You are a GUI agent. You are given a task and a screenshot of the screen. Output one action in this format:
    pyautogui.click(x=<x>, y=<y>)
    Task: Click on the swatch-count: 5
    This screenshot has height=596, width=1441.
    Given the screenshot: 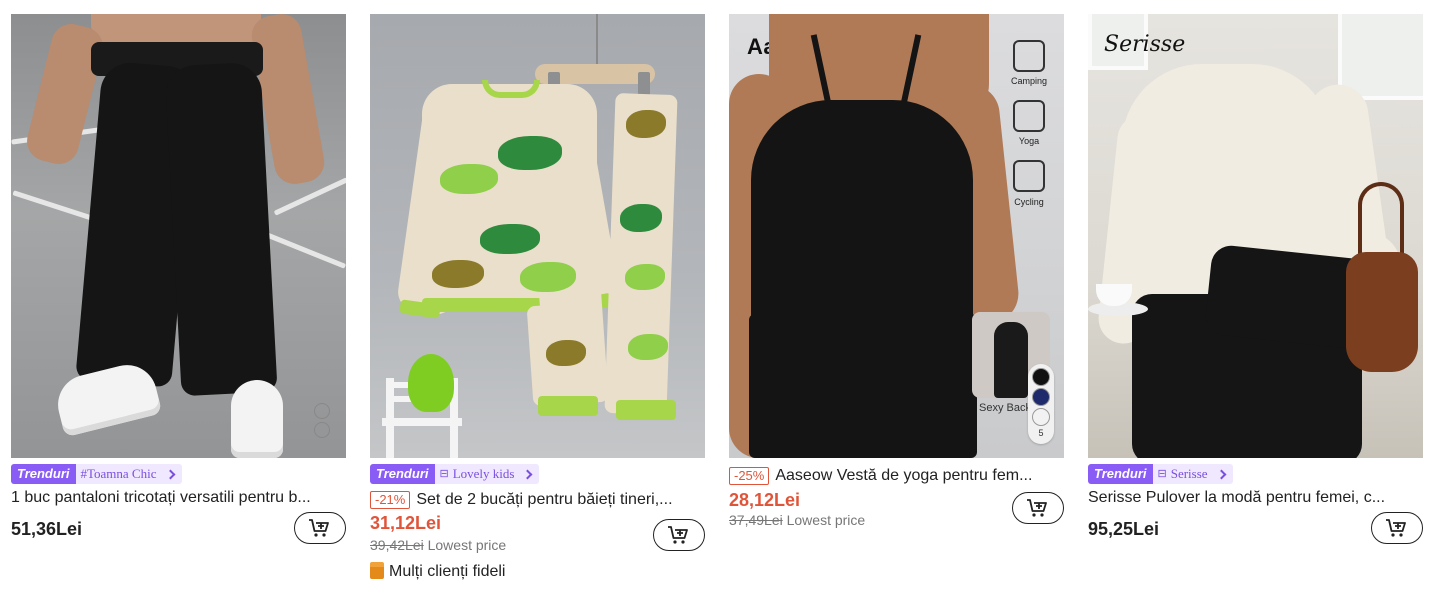 What is the action you would take?
    pyautogui.click(x=1041, y=433)
    